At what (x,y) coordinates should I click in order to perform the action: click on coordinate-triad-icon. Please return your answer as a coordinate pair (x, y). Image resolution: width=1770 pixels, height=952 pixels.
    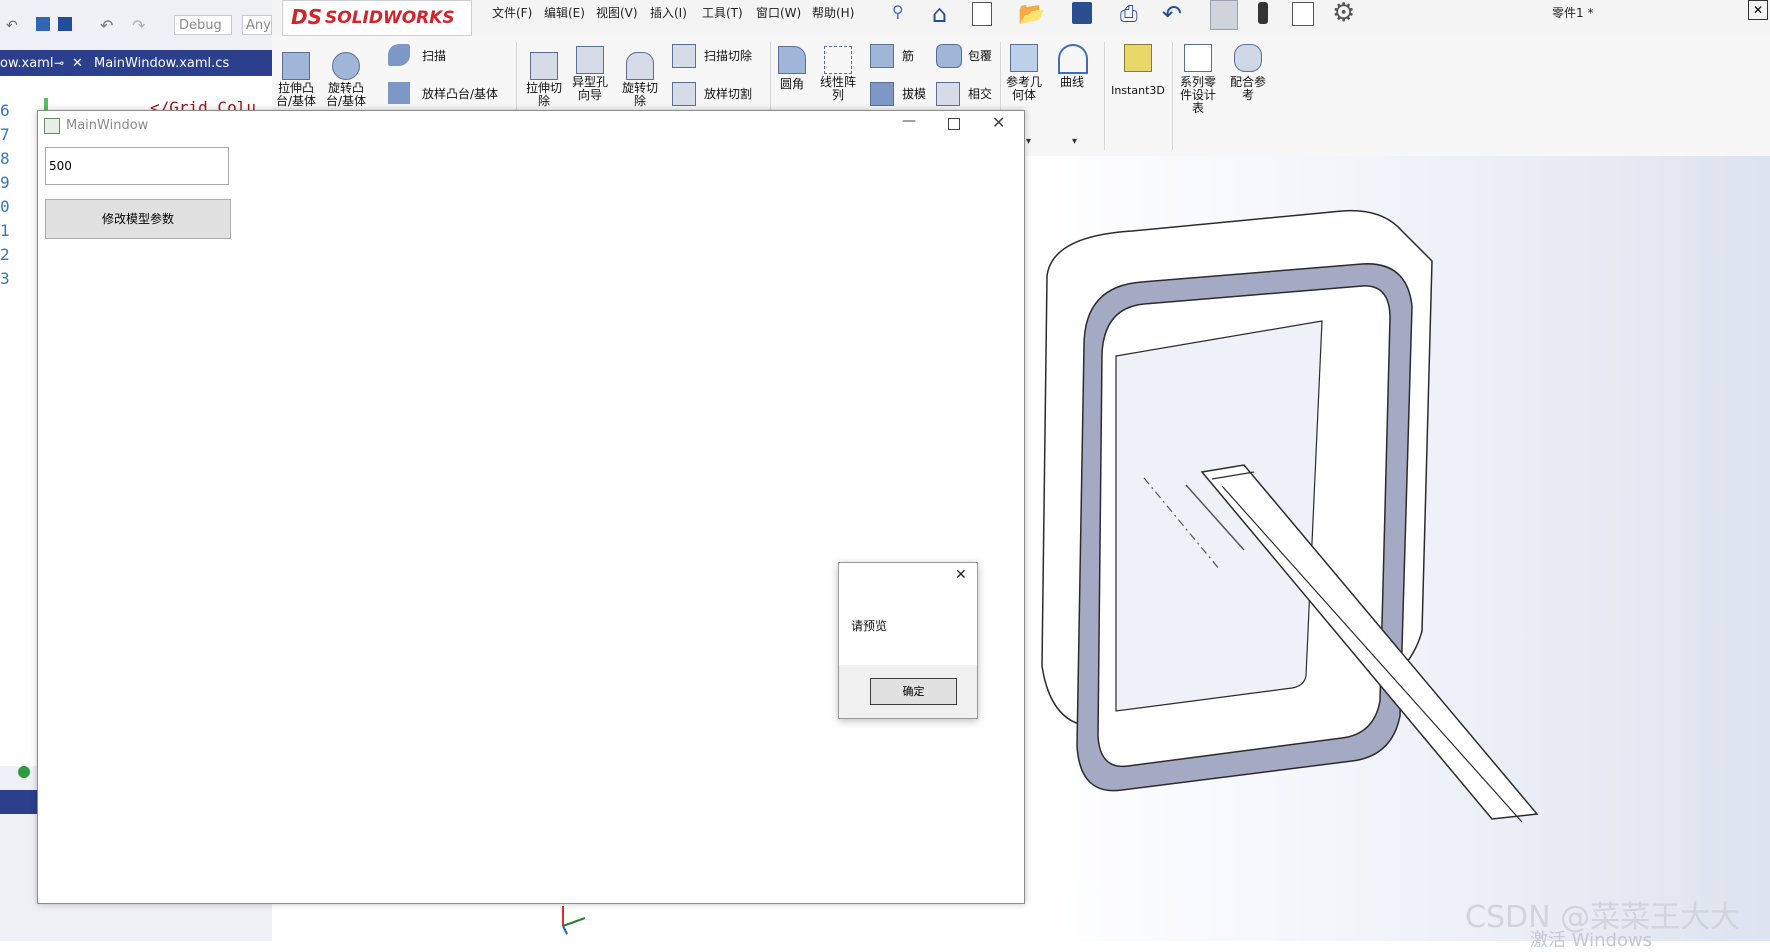
    Looking at the image, I should click on (575, 919).